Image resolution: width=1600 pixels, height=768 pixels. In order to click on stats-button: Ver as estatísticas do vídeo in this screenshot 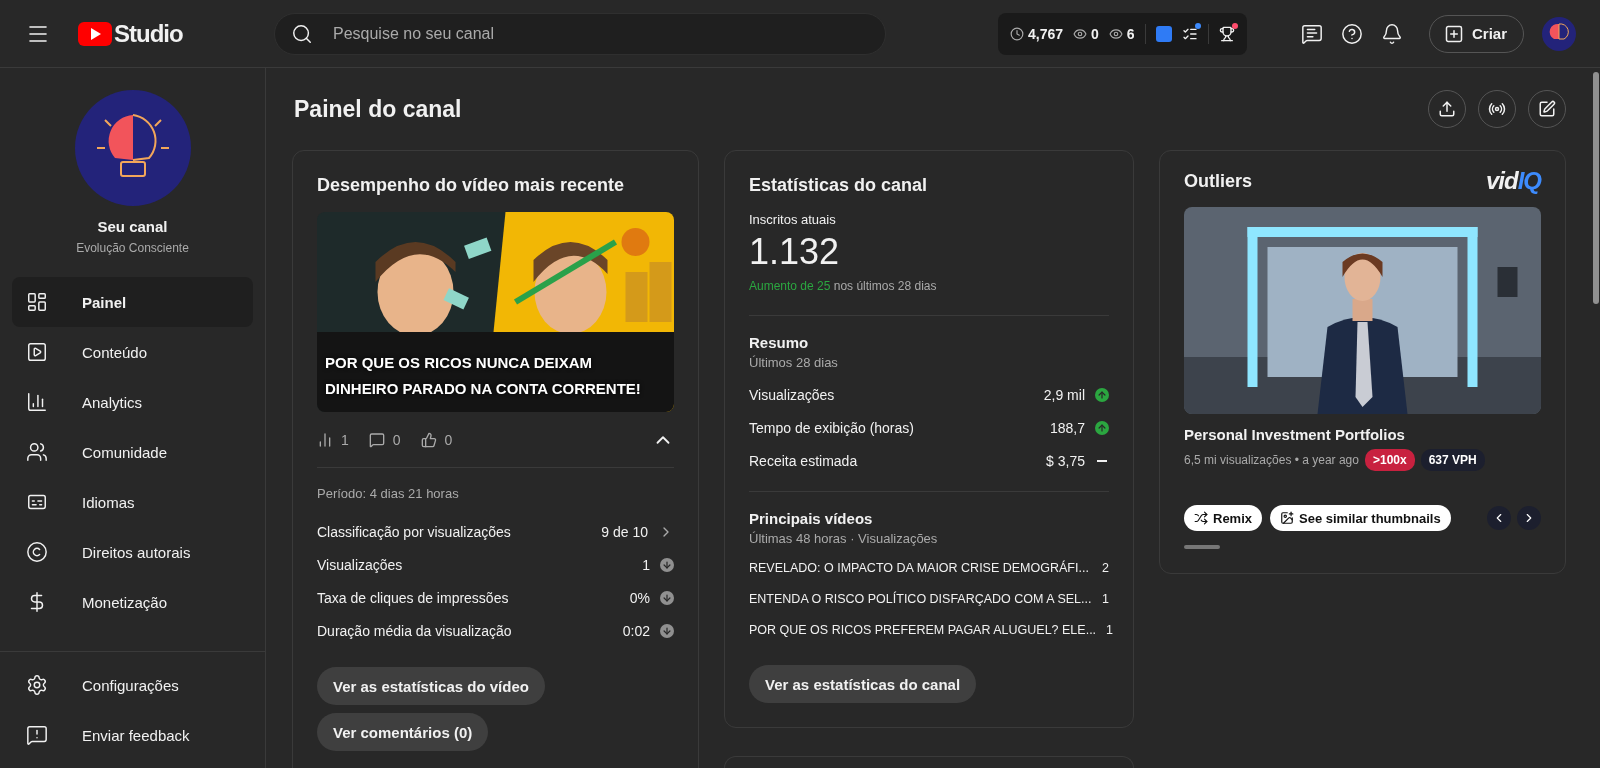, I will do `click(431, 686)`.